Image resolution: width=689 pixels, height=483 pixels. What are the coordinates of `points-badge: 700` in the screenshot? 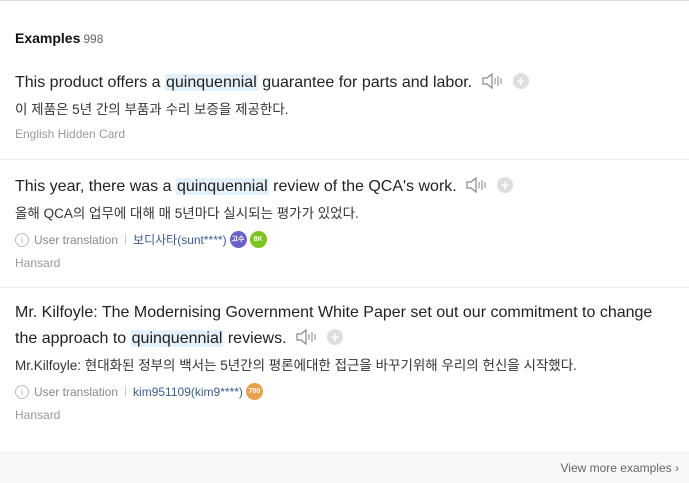 It's located at (254, 391).